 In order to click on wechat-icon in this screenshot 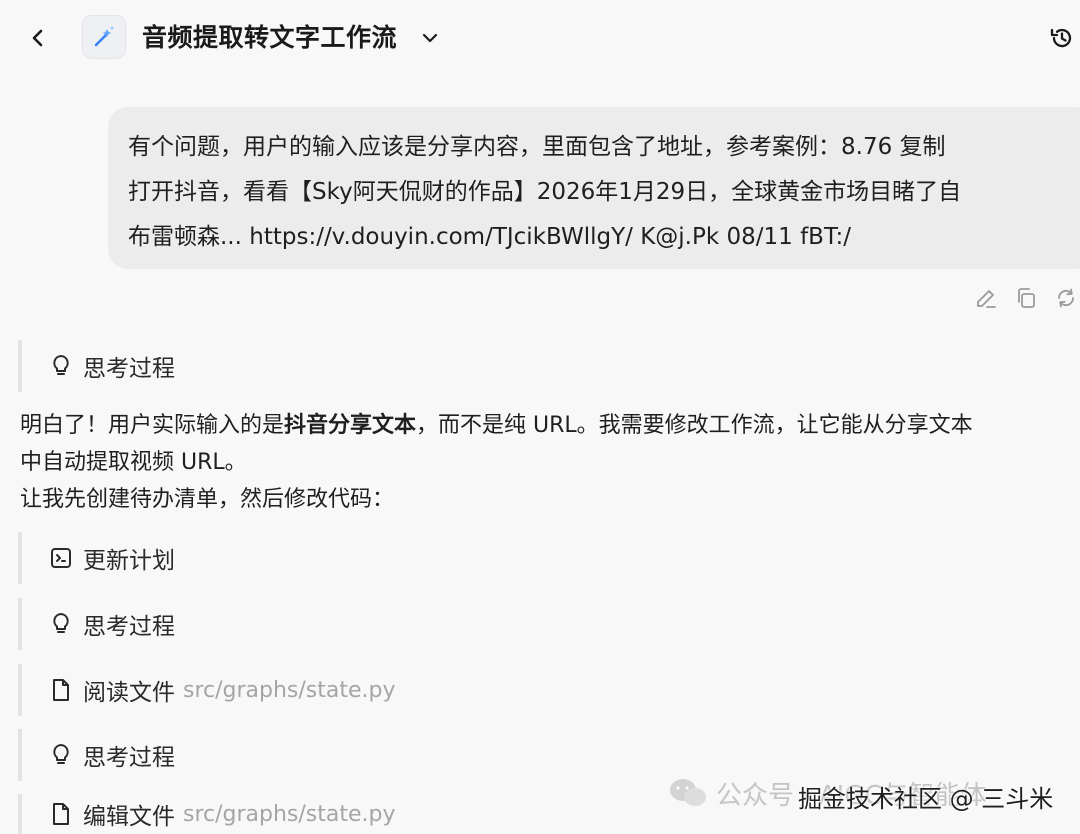, I will do `click(688, 792)`.